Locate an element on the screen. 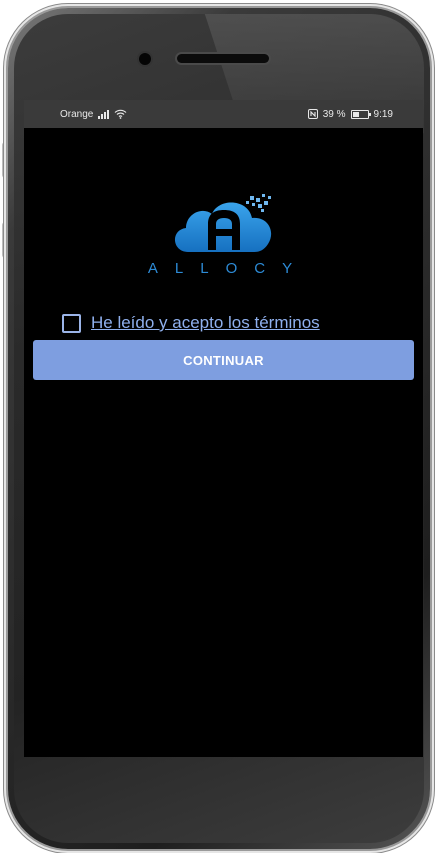 The height and width of the screenshot is (853, 438). terms-row: He leído y acepto los términos is located at coordinates (191, 323).